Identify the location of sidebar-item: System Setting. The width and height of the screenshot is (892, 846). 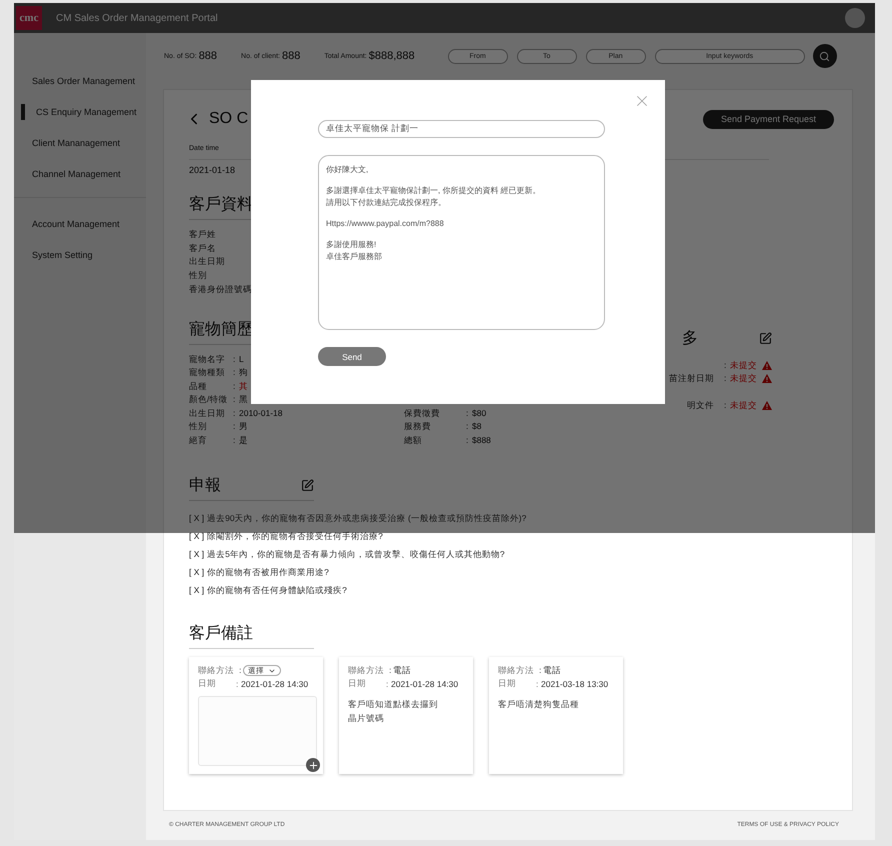
(53, 254).